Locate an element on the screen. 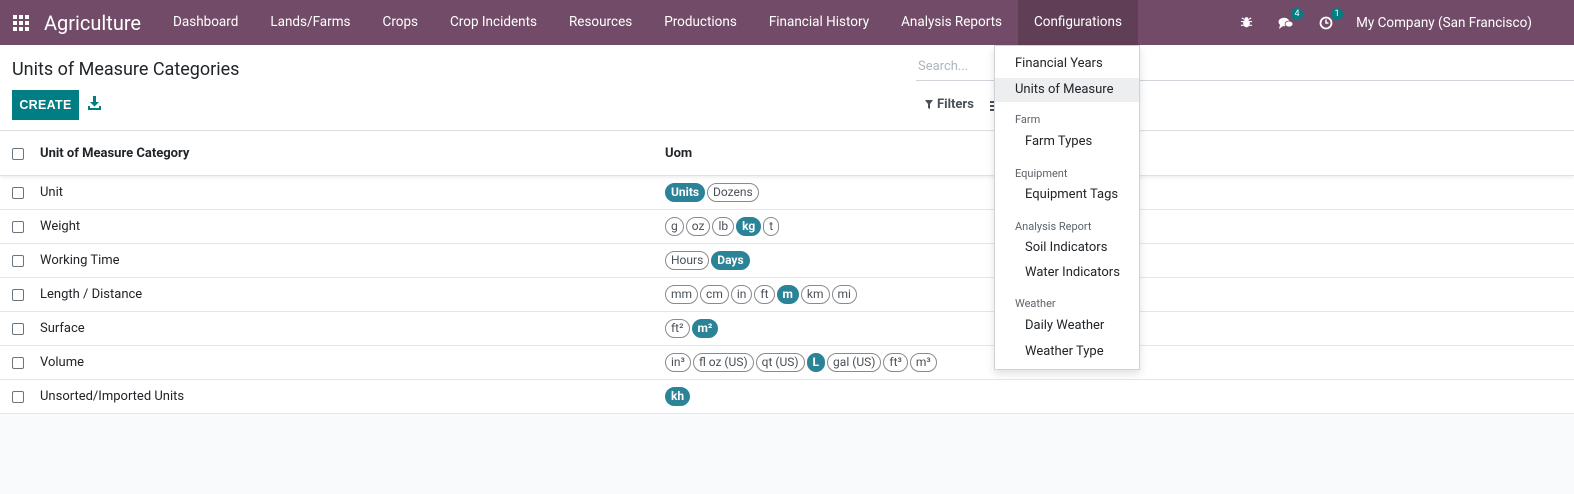 The height and width of the screenshot is (494, 1574). create-button: CREATE is located at coordinates (45, 105).